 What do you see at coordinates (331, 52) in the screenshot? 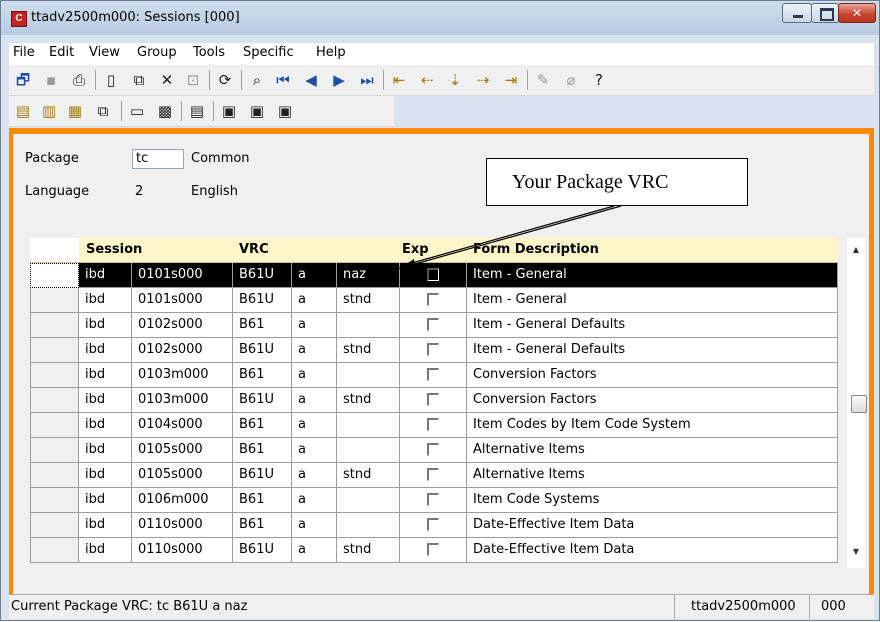
I see `menu-help: Help` at bounding box center [331, 52].